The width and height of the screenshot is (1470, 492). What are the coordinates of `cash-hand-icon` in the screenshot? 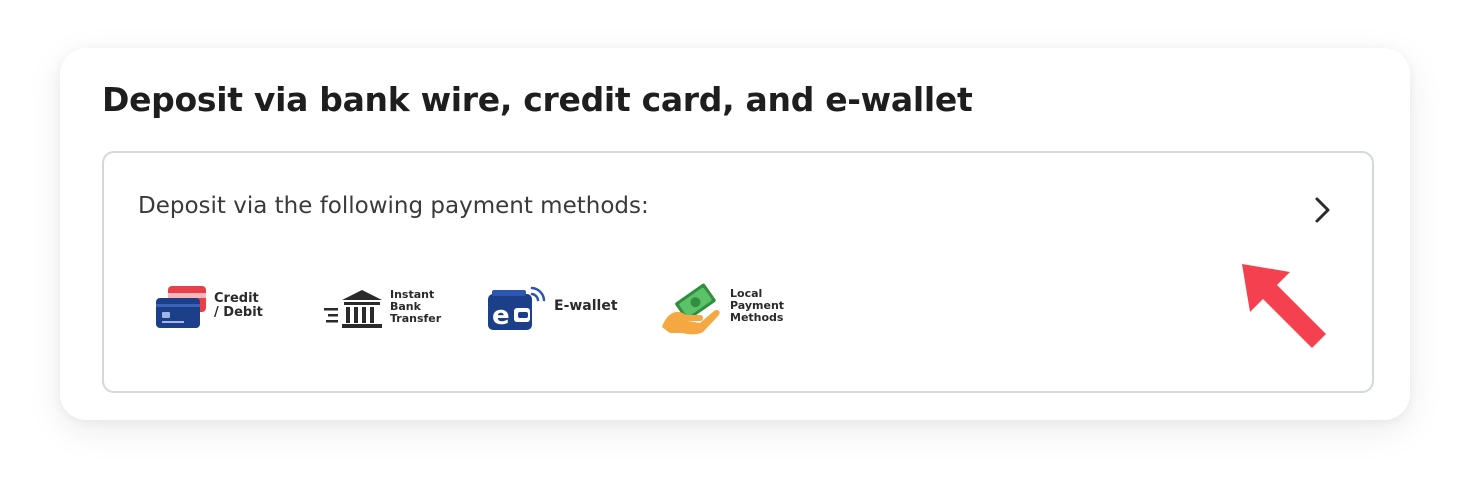 It's located at (691, 309).